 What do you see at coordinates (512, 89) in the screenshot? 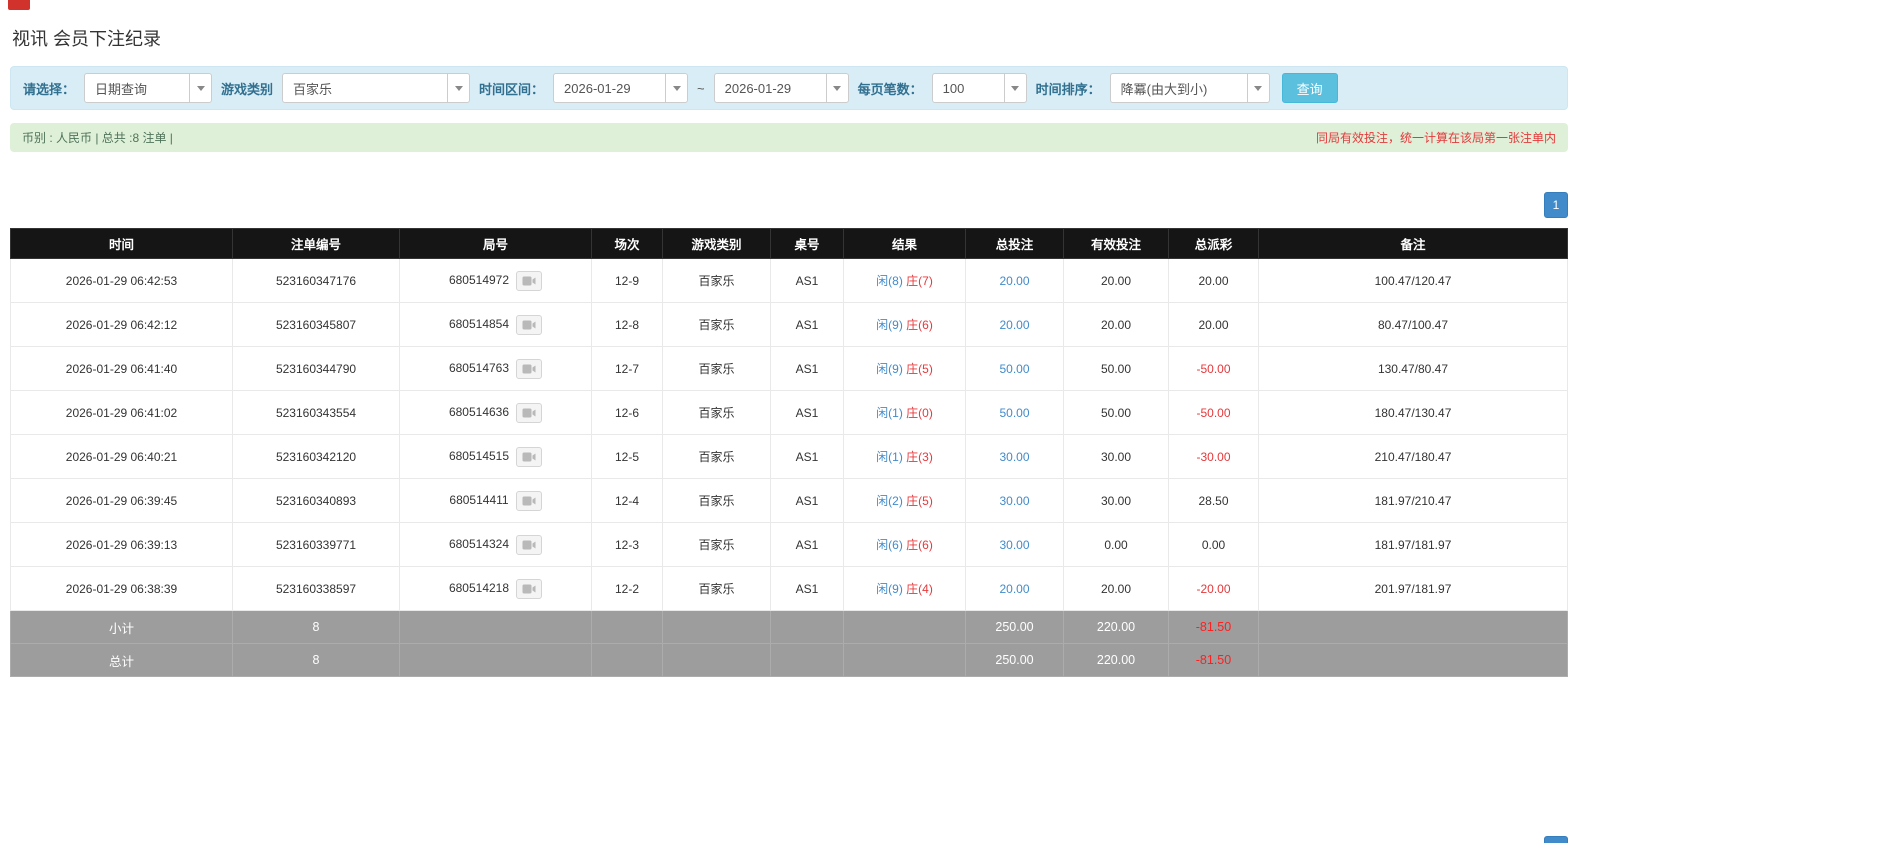
I see `date-range-label: 时间区间：` at bounding box center [512, 89].